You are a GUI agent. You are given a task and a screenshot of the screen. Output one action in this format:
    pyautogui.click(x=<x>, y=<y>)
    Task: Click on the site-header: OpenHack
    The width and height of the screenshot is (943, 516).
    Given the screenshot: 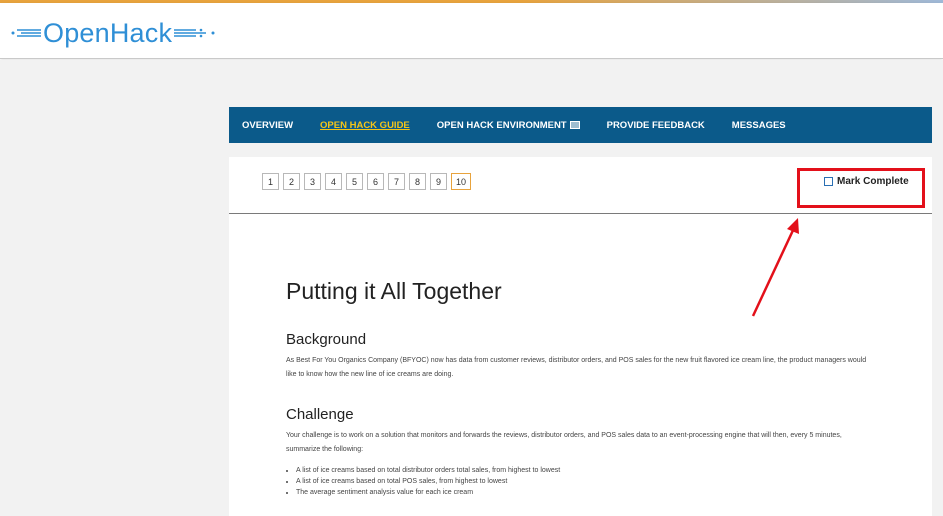 What is the action you would take?
    pyautogui.click(x=471, y=31)
    